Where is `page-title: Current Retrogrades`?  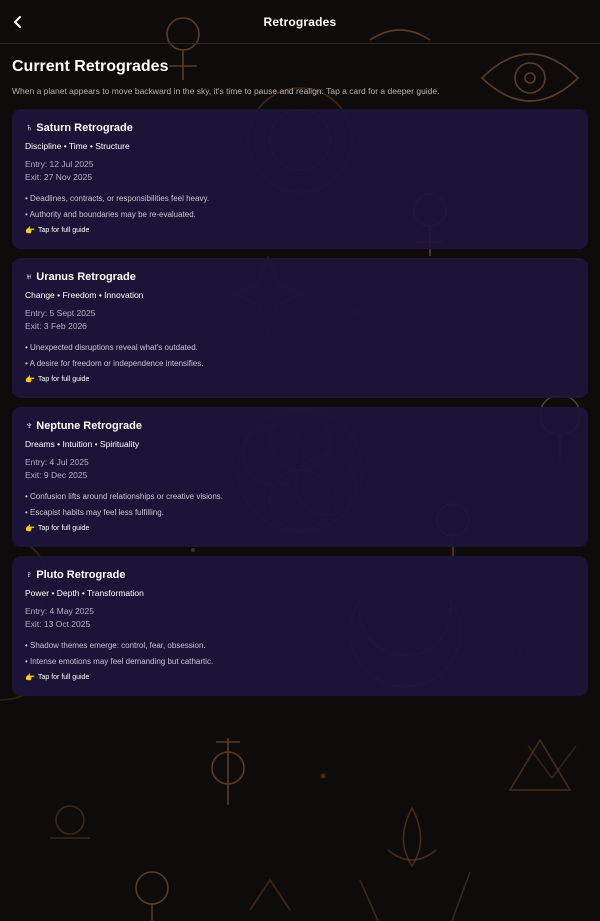
page-title: Current Retrogrades is located at coordinates (90, 66).